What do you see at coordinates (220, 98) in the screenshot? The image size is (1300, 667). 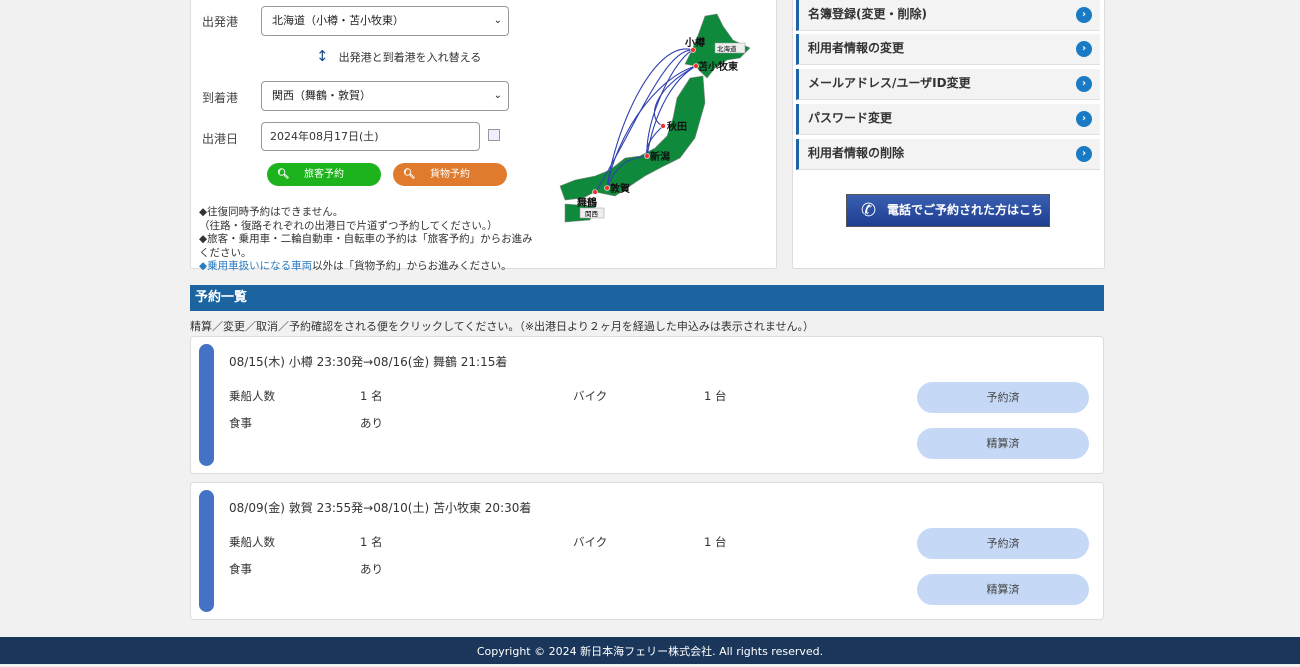 I see `arrival-label: 到着港` at bounding box center [220, 98].